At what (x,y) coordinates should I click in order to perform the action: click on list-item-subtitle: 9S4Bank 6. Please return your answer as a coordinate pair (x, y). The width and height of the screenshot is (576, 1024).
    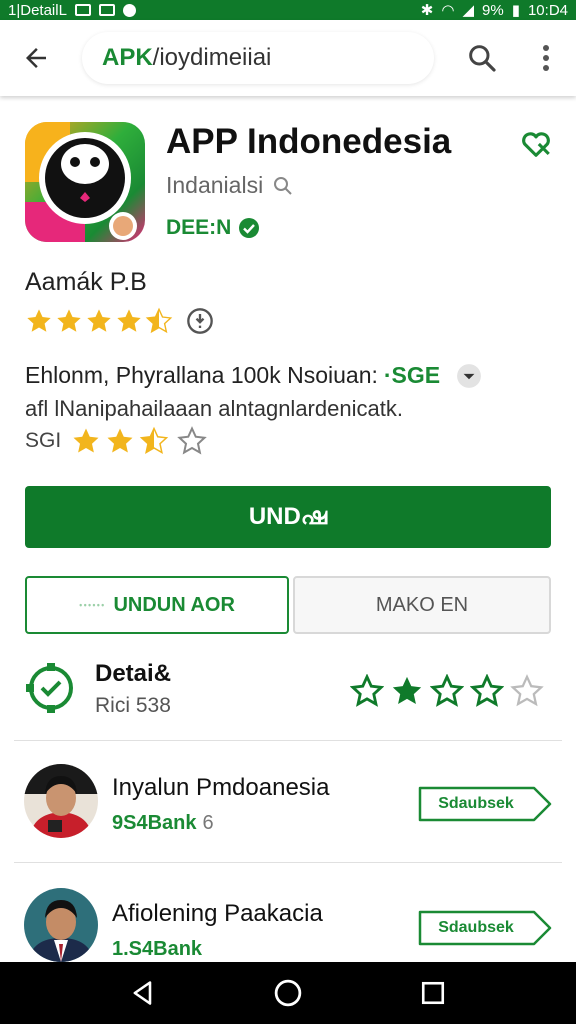
    Looking at the image, I should click on (163, 823).